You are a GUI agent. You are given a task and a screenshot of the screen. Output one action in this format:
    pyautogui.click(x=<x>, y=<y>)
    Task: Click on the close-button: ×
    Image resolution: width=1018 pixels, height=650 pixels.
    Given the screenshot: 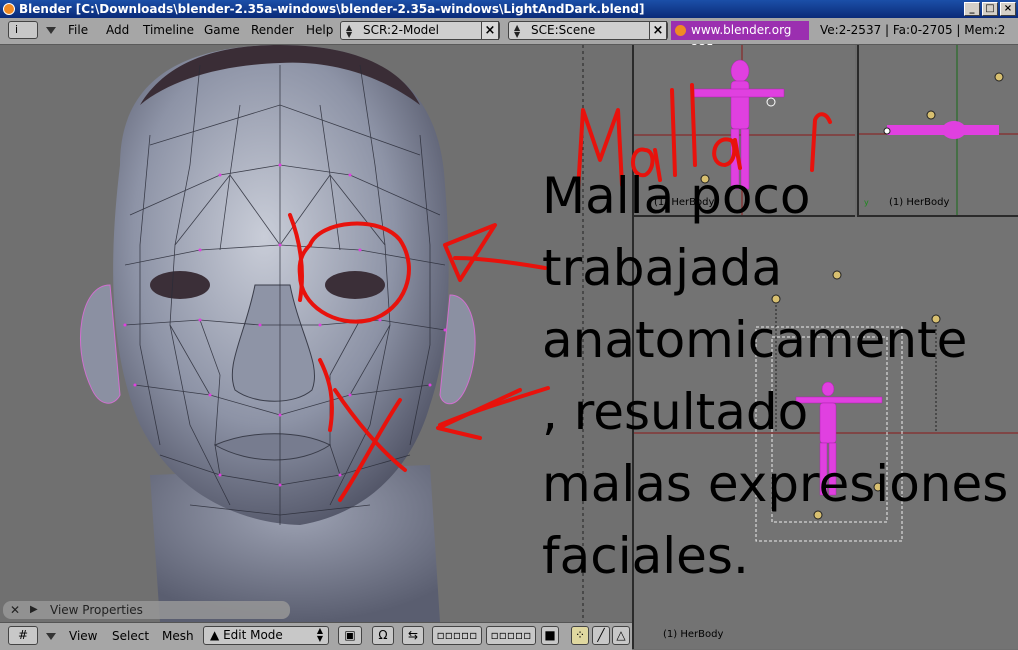 What is the action you would take?
    pyautogui.click(x=1008, y=9)
    